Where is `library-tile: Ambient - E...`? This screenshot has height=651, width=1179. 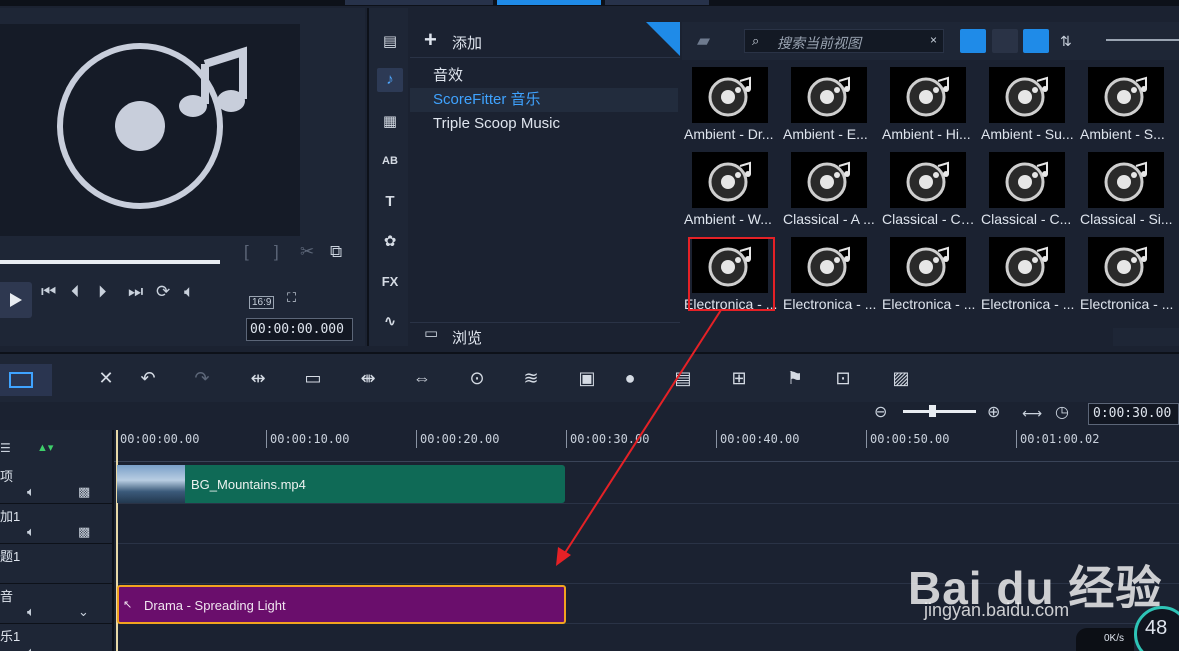
library-tile: Ambient - E... is located at coordinates (830, 102).